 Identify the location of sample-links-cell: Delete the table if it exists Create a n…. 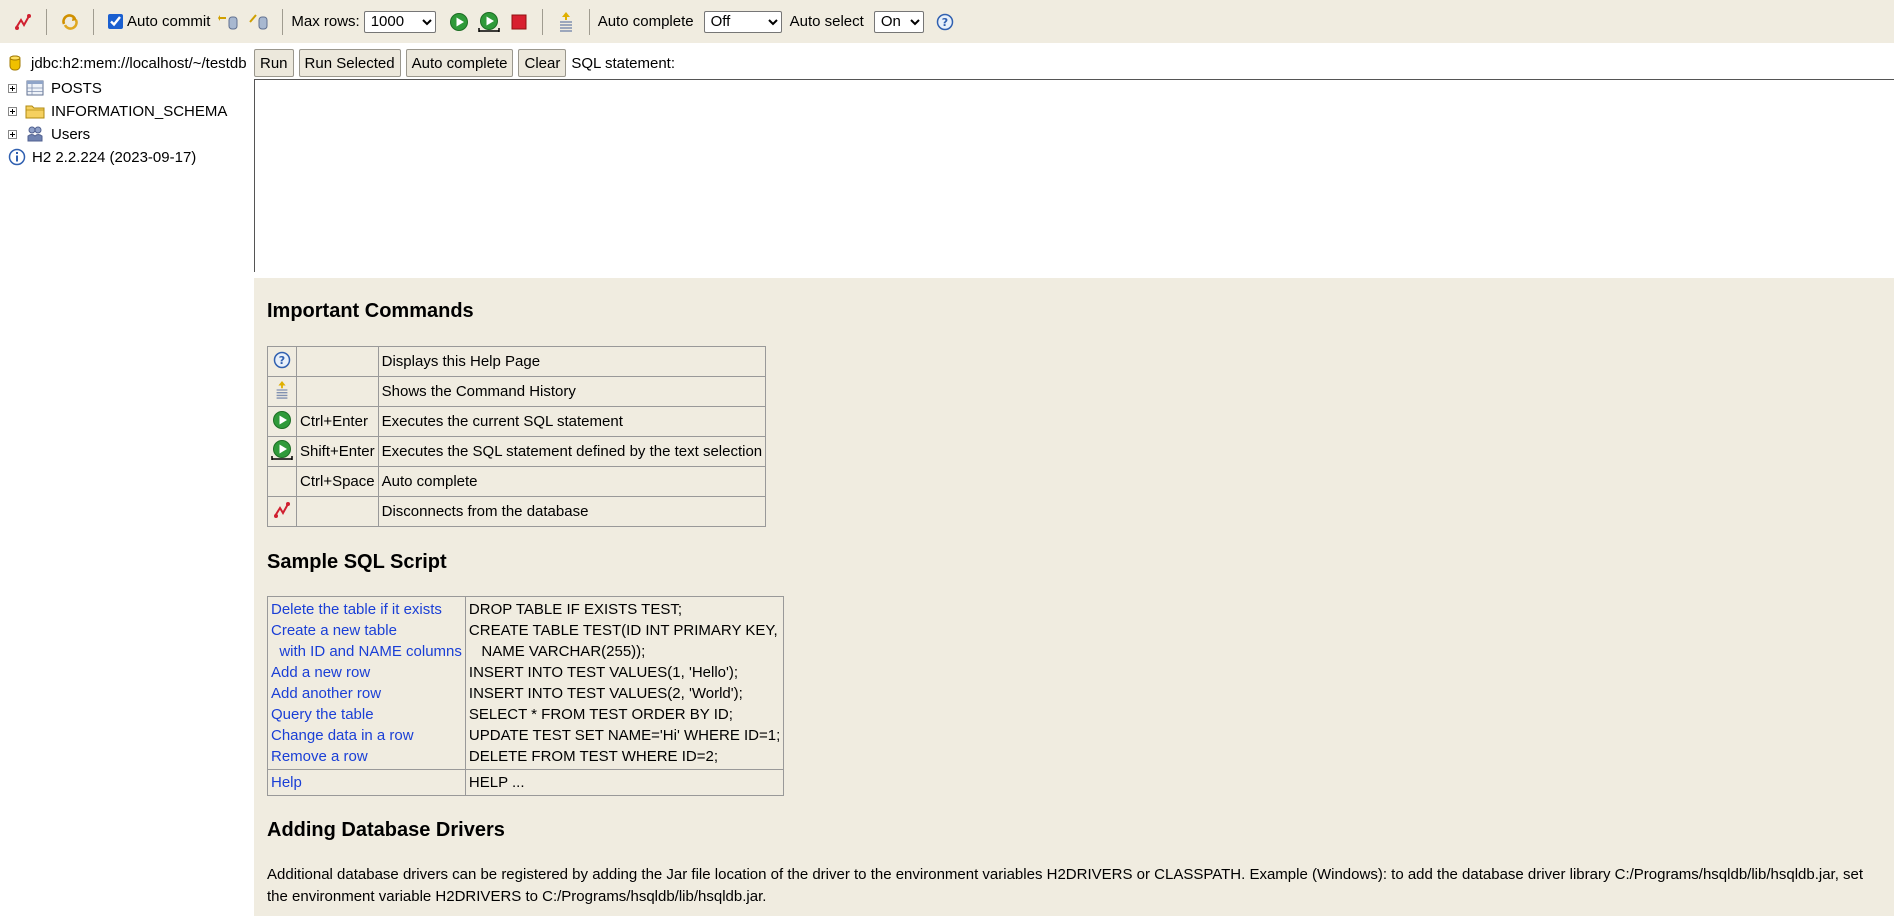
(366, 683).